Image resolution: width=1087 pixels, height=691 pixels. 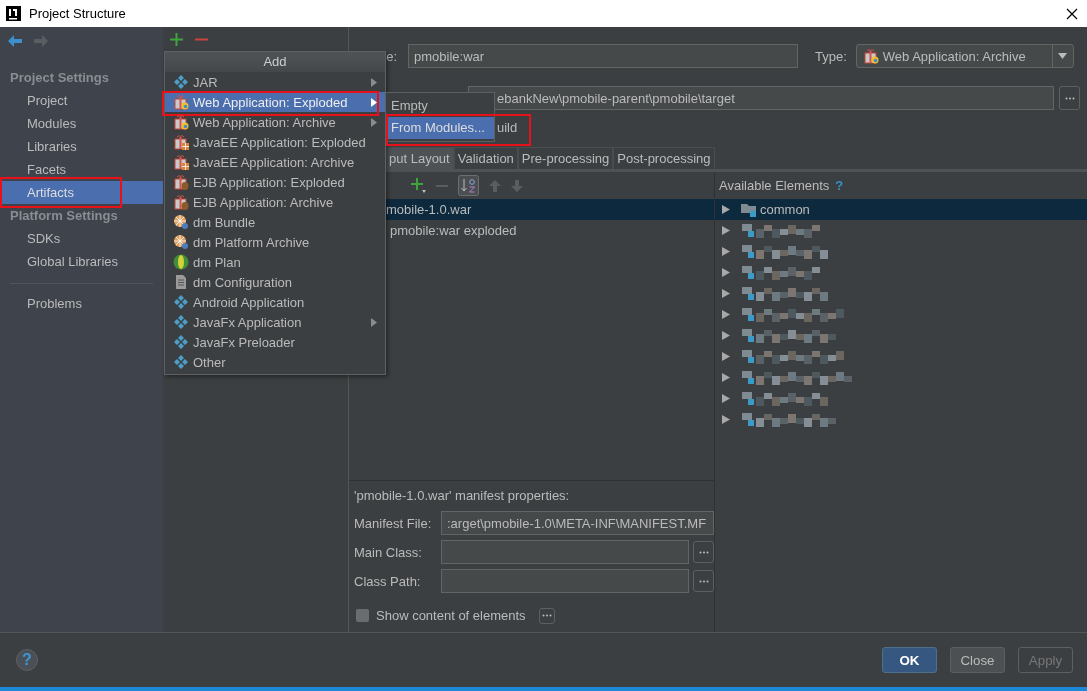 I want to click on menu-item: Web Application: Archive, so click(x=275, y=122).